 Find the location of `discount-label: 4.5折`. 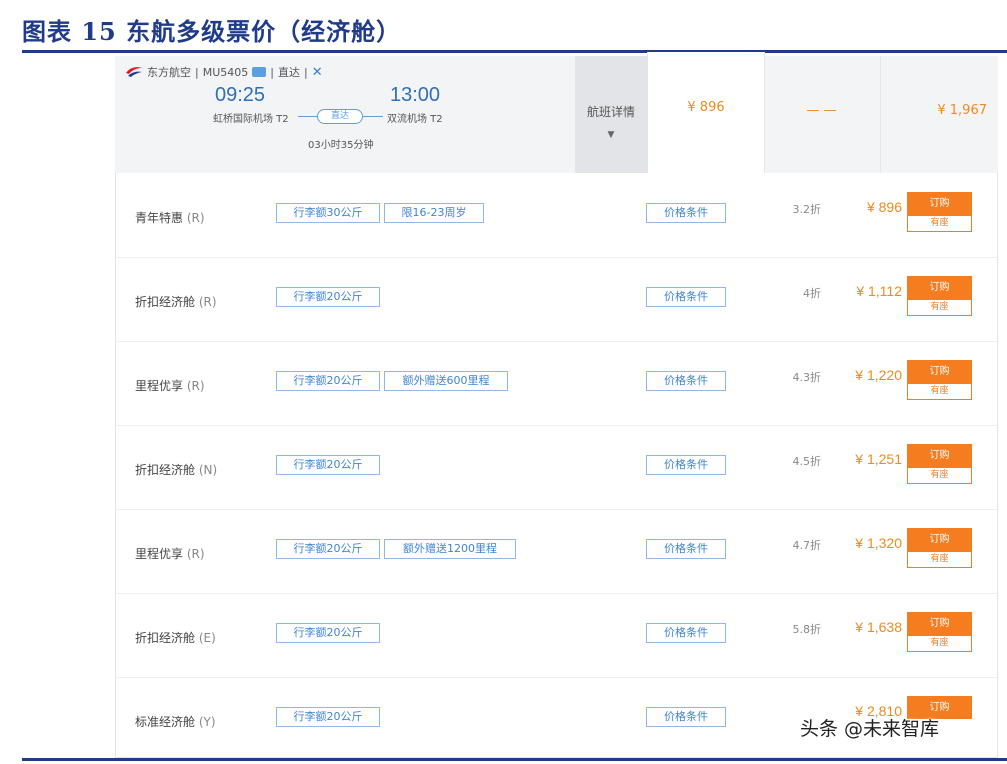

discount-label: 4.5折 is located at coordinates (807, 461).